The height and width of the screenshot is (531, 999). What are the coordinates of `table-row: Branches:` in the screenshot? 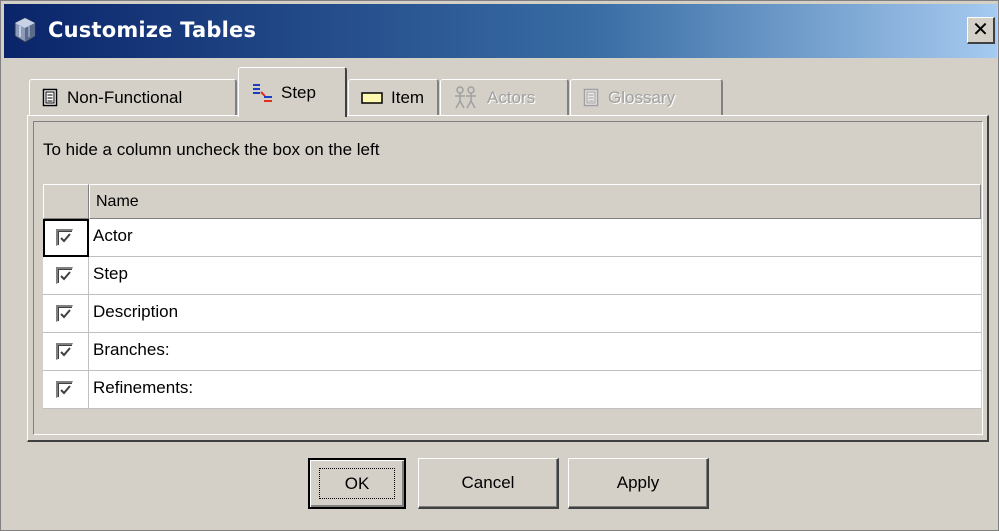 It's located at (512, 352).